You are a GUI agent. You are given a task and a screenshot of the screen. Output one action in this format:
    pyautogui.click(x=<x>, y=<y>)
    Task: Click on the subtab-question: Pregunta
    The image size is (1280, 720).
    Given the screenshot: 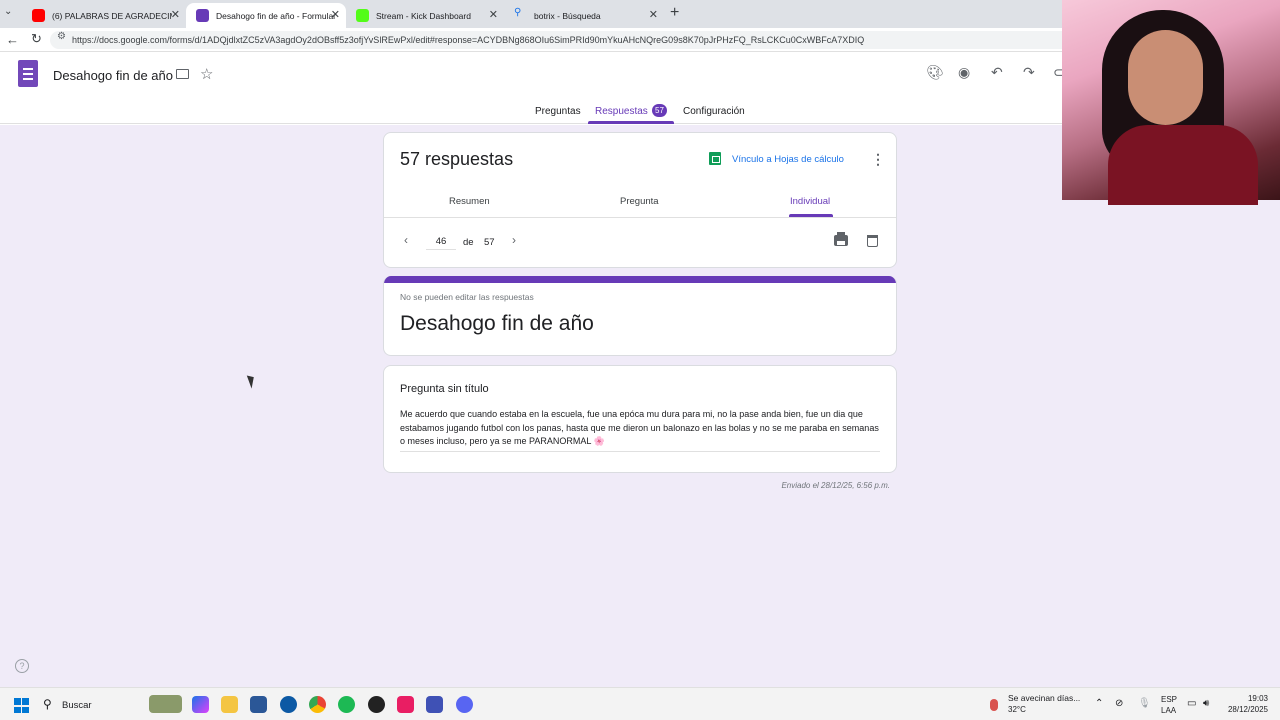 What is the action you would take?
    pyautogui.click(x=639, y=201)
    